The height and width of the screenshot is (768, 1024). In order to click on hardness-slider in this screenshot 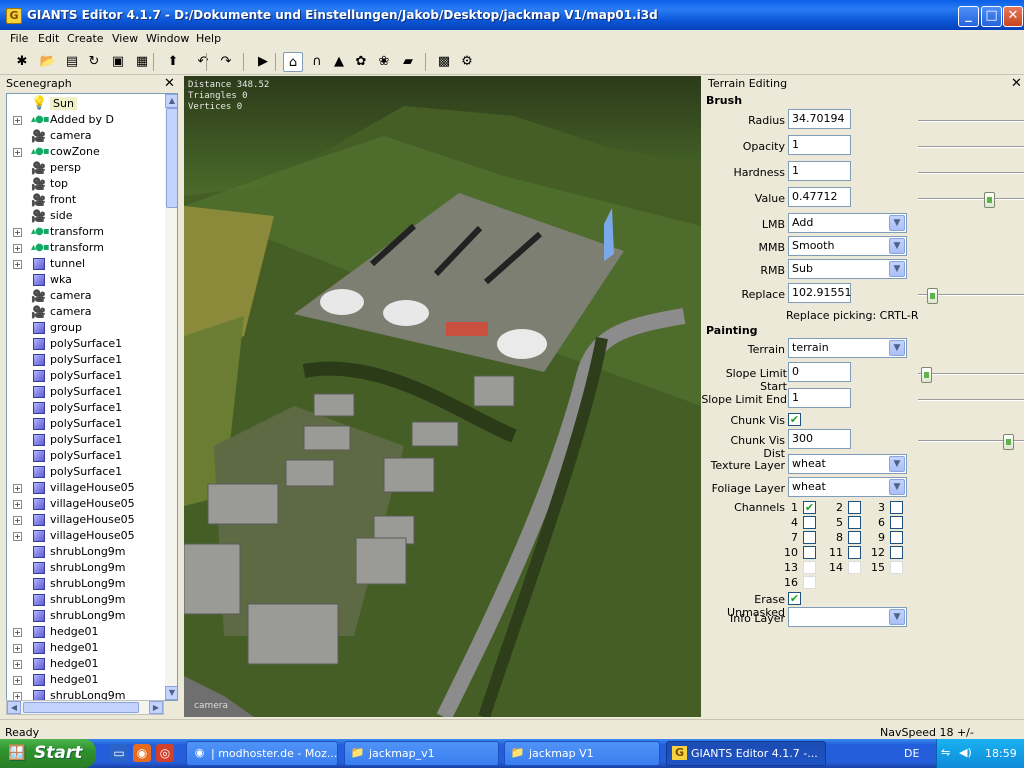, I will do `click(971, 173)`.